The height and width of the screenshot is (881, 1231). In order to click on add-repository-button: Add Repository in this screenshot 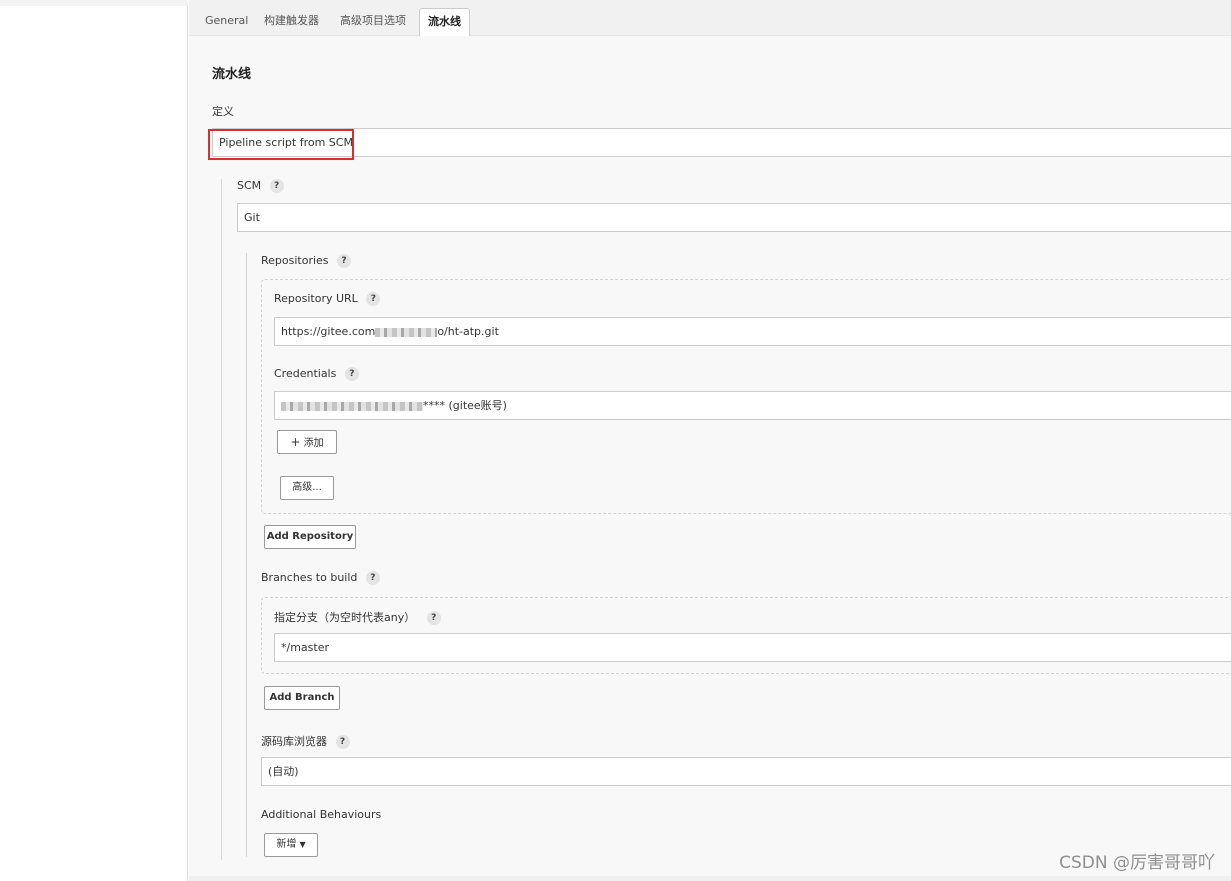, I will do `click(310, 537)`.